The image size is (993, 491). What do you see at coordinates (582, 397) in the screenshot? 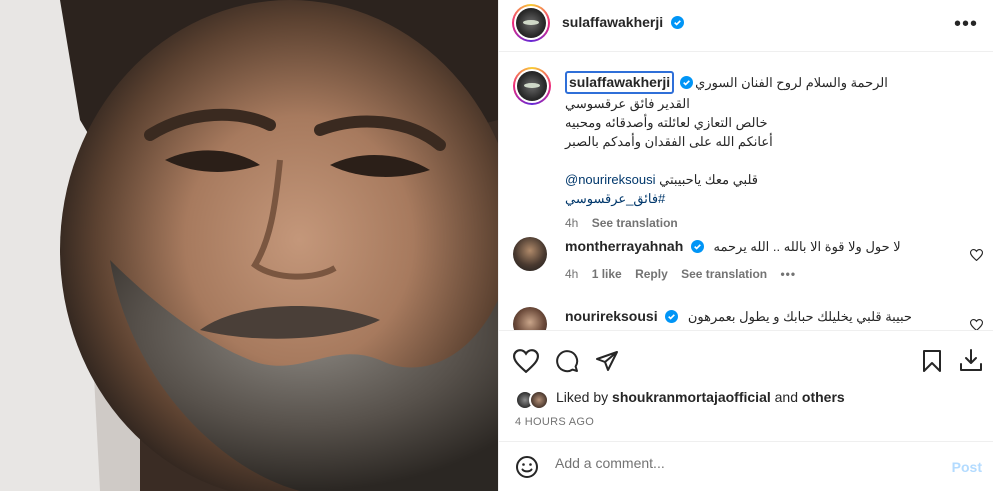
I see `liked-by-prefix: Liked by` at bounding box center [582, 397].